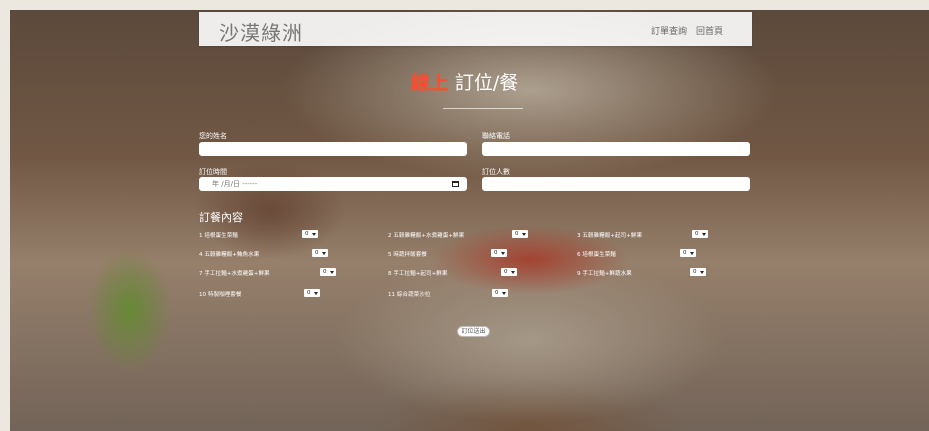  I want to click on title-rest: 訂位/餐, so click(483, 83).